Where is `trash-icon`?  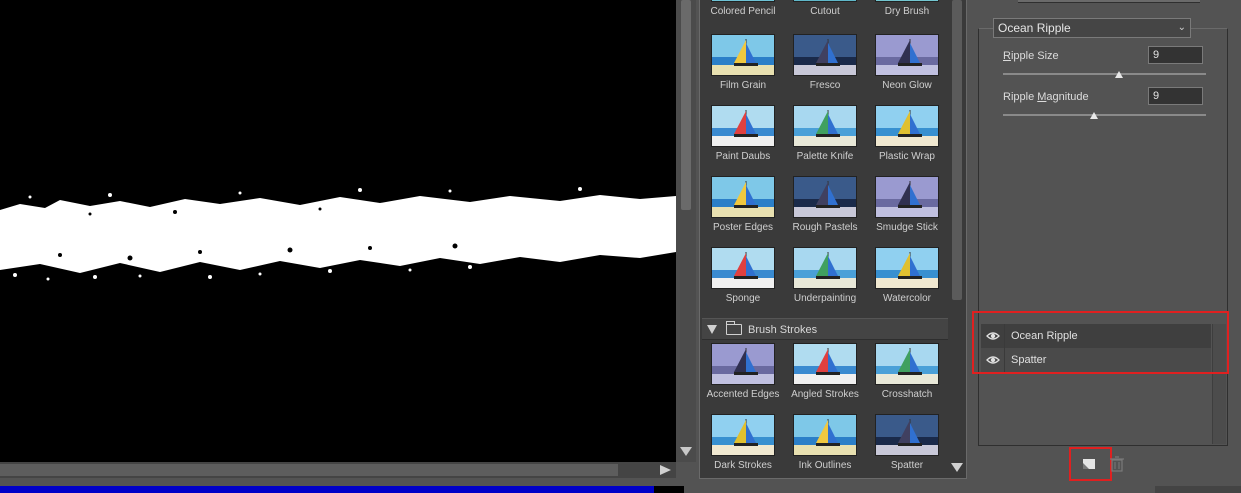 trash-icon is located at coordinates (1117, 464).